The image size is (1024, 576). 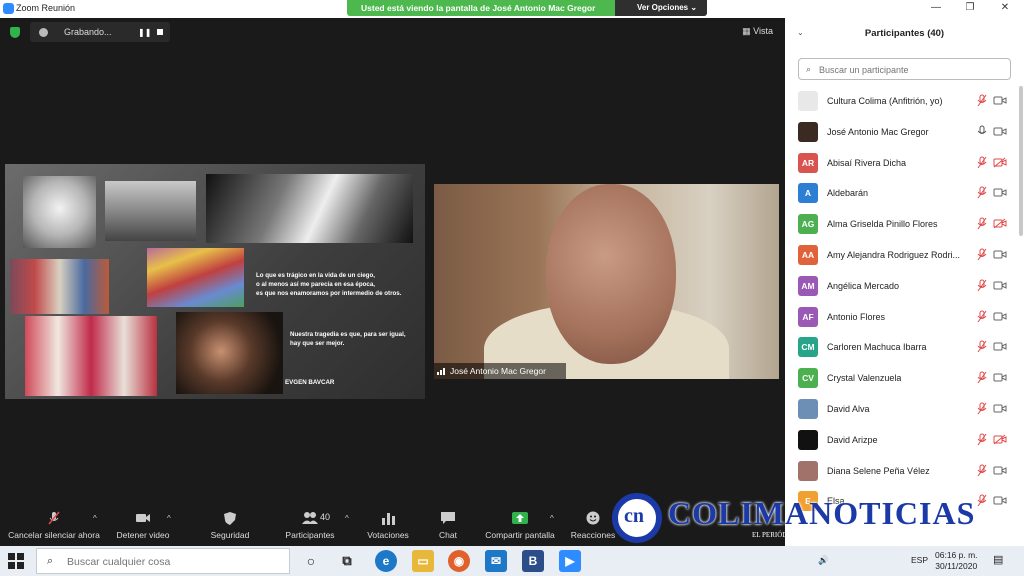 What do you see at coordinates (637, 518) in the screenshot?
I see `colimanoticias-logo: cn` at bounding box center [637, 518].